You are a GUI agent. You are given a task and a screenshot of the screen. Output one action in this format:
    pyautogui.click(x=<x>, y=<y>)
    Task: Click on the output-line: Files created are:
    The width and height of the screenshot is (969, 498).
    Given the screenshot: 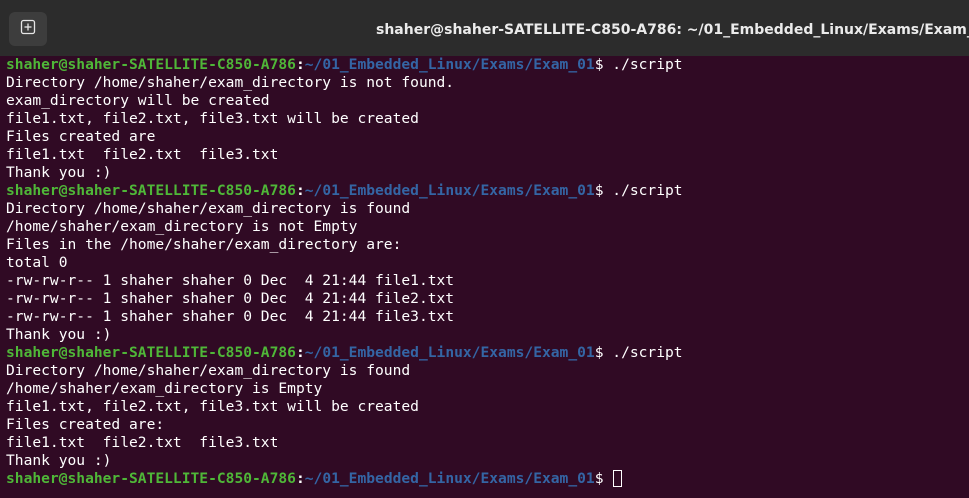 What is the action you would take?
    pyautogui.click(x=85, y=424)
    